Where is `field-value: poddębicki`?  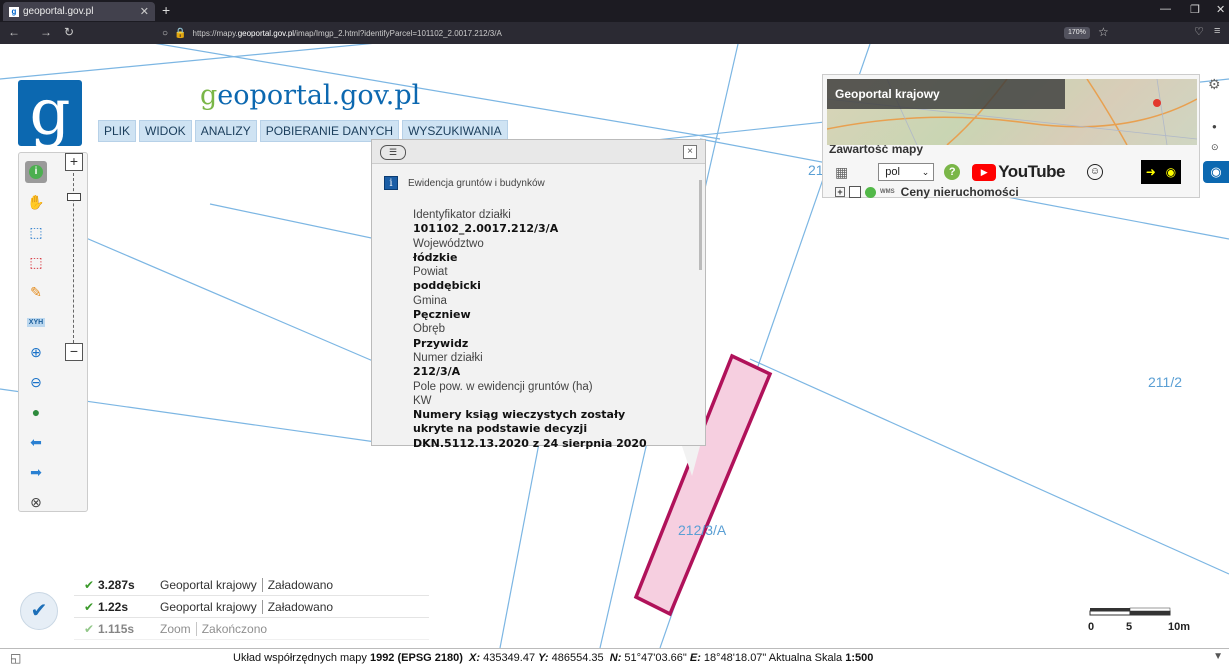 field-value: poddębicki is located at coordinates (447, 286).